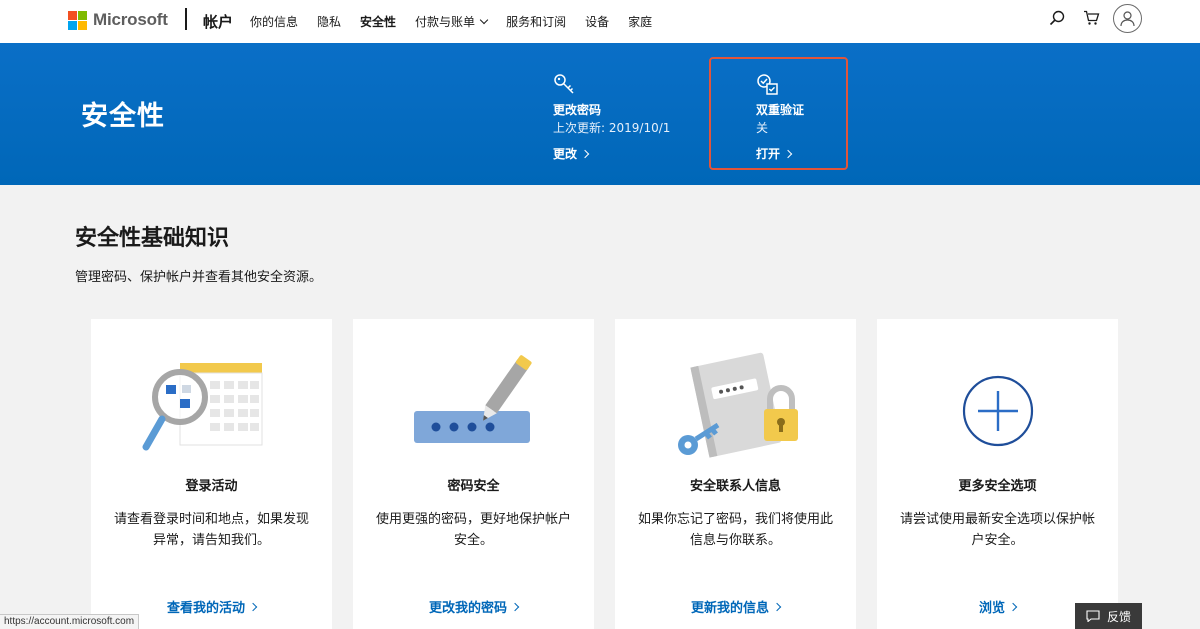 The image size is (1200, 629). Describe the element at coordinates (473, 486) in the screenshot. I see `card-title: 密码安全` at that location.